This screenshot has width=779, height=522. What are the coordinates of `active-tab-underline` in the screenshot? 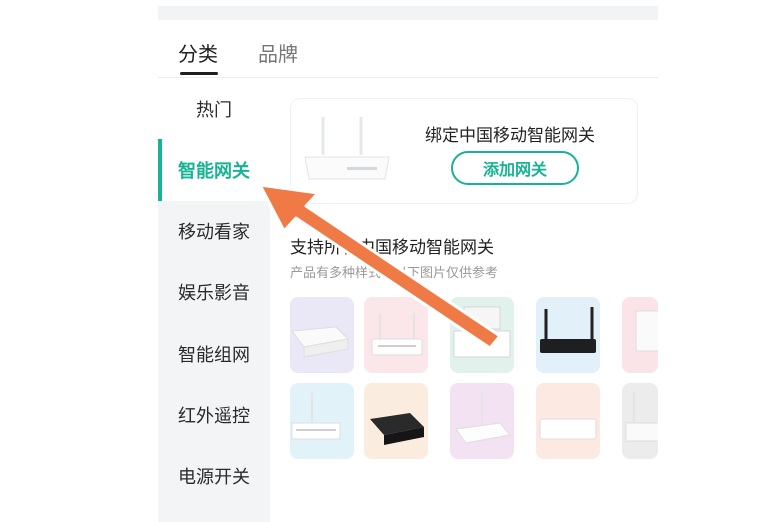 It's located at (199, 73).